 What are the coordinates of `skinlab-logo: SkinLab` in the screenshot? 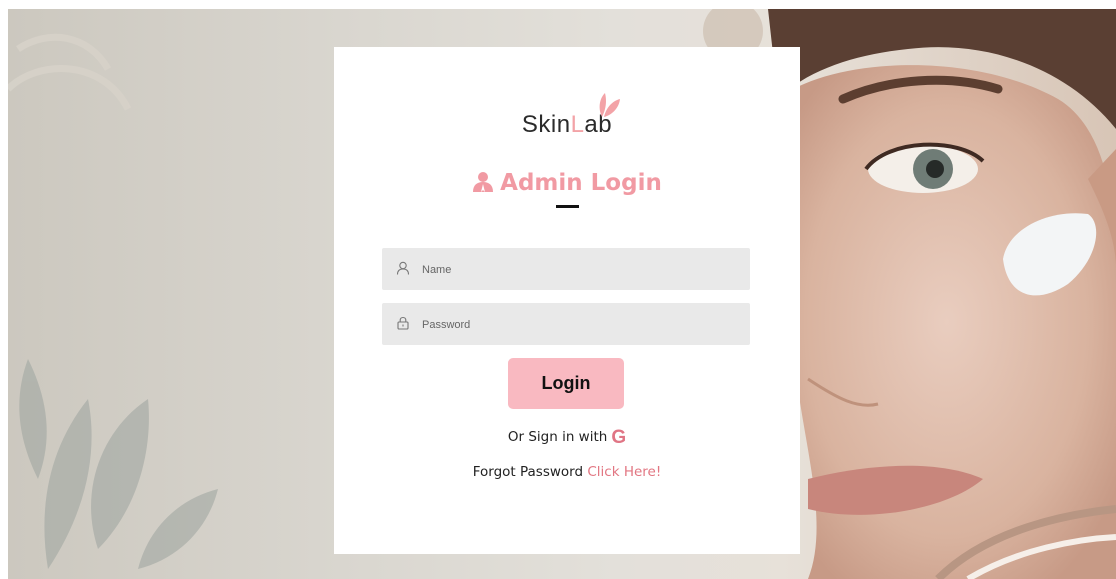 It's located at (567, 122).